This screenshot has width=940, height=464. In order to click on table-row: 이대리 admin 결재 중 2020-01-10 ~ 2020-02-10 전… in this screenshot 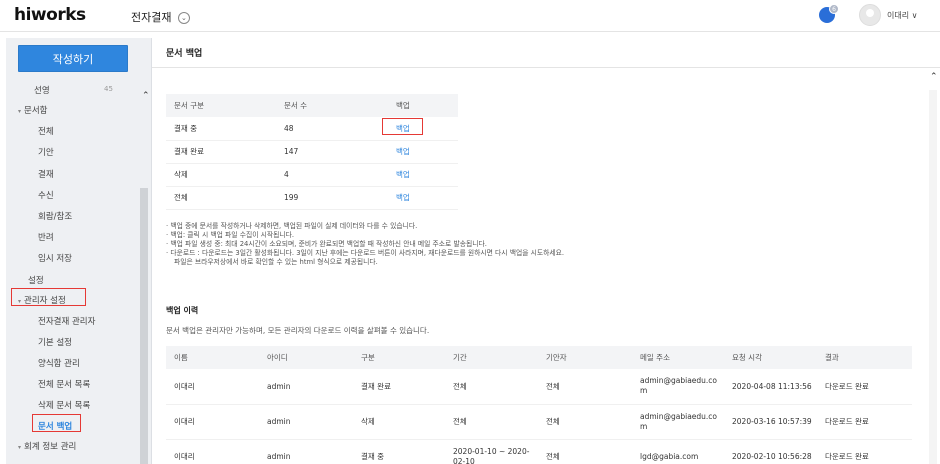, I will do `click(539, 451)`.